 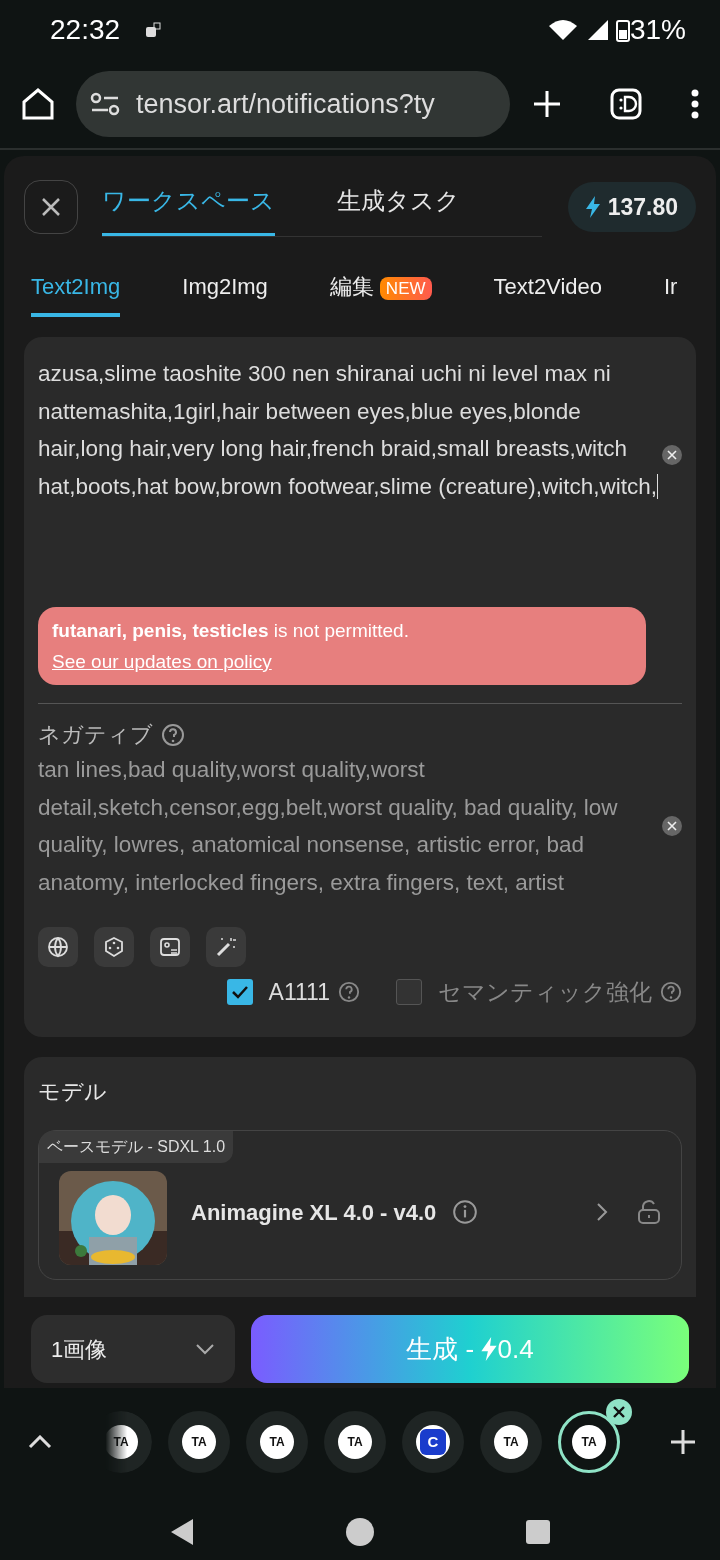 I want to click on back-icon, so click(x=182, y=1532).